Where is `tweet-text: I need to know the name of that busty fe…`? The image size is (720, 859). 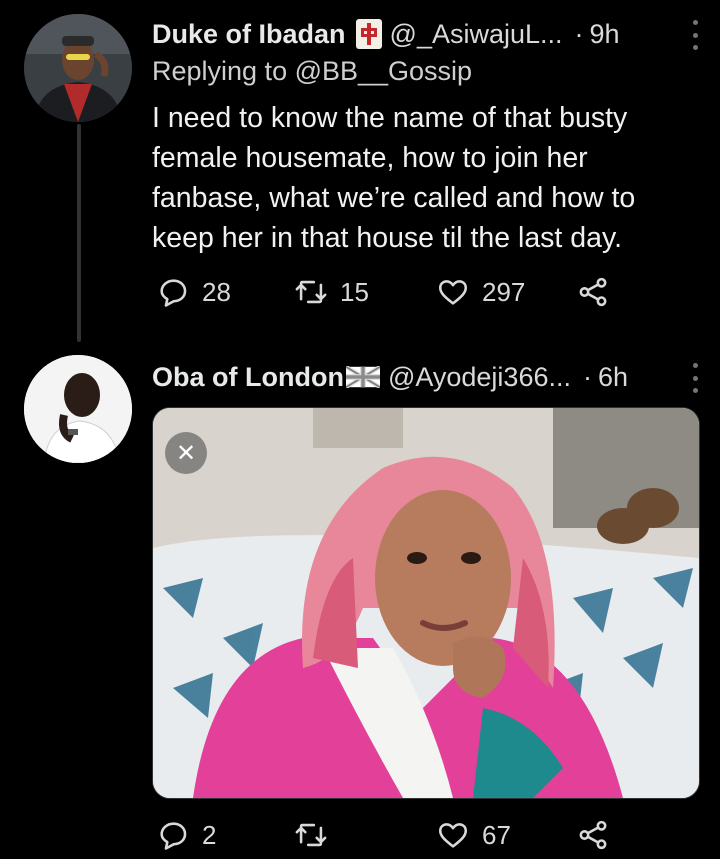
tweet-text: I need to know the name of that busty fe… is located at coordinates (394, 178).